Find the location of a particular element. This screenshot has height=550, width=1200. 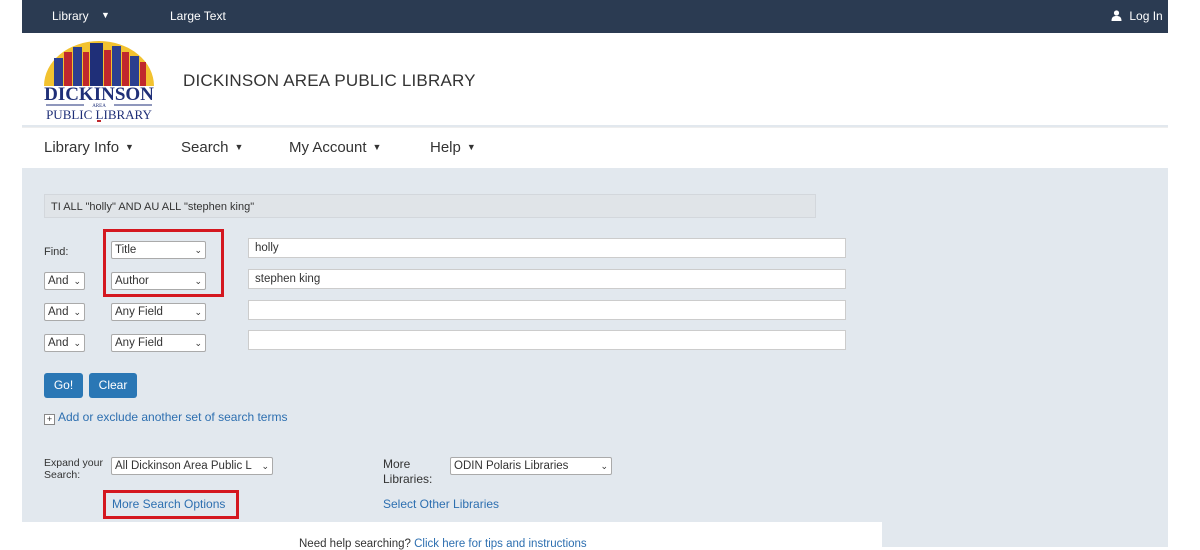

nav-library-info: Library Info ▼ is located at coordinates (89, 147).